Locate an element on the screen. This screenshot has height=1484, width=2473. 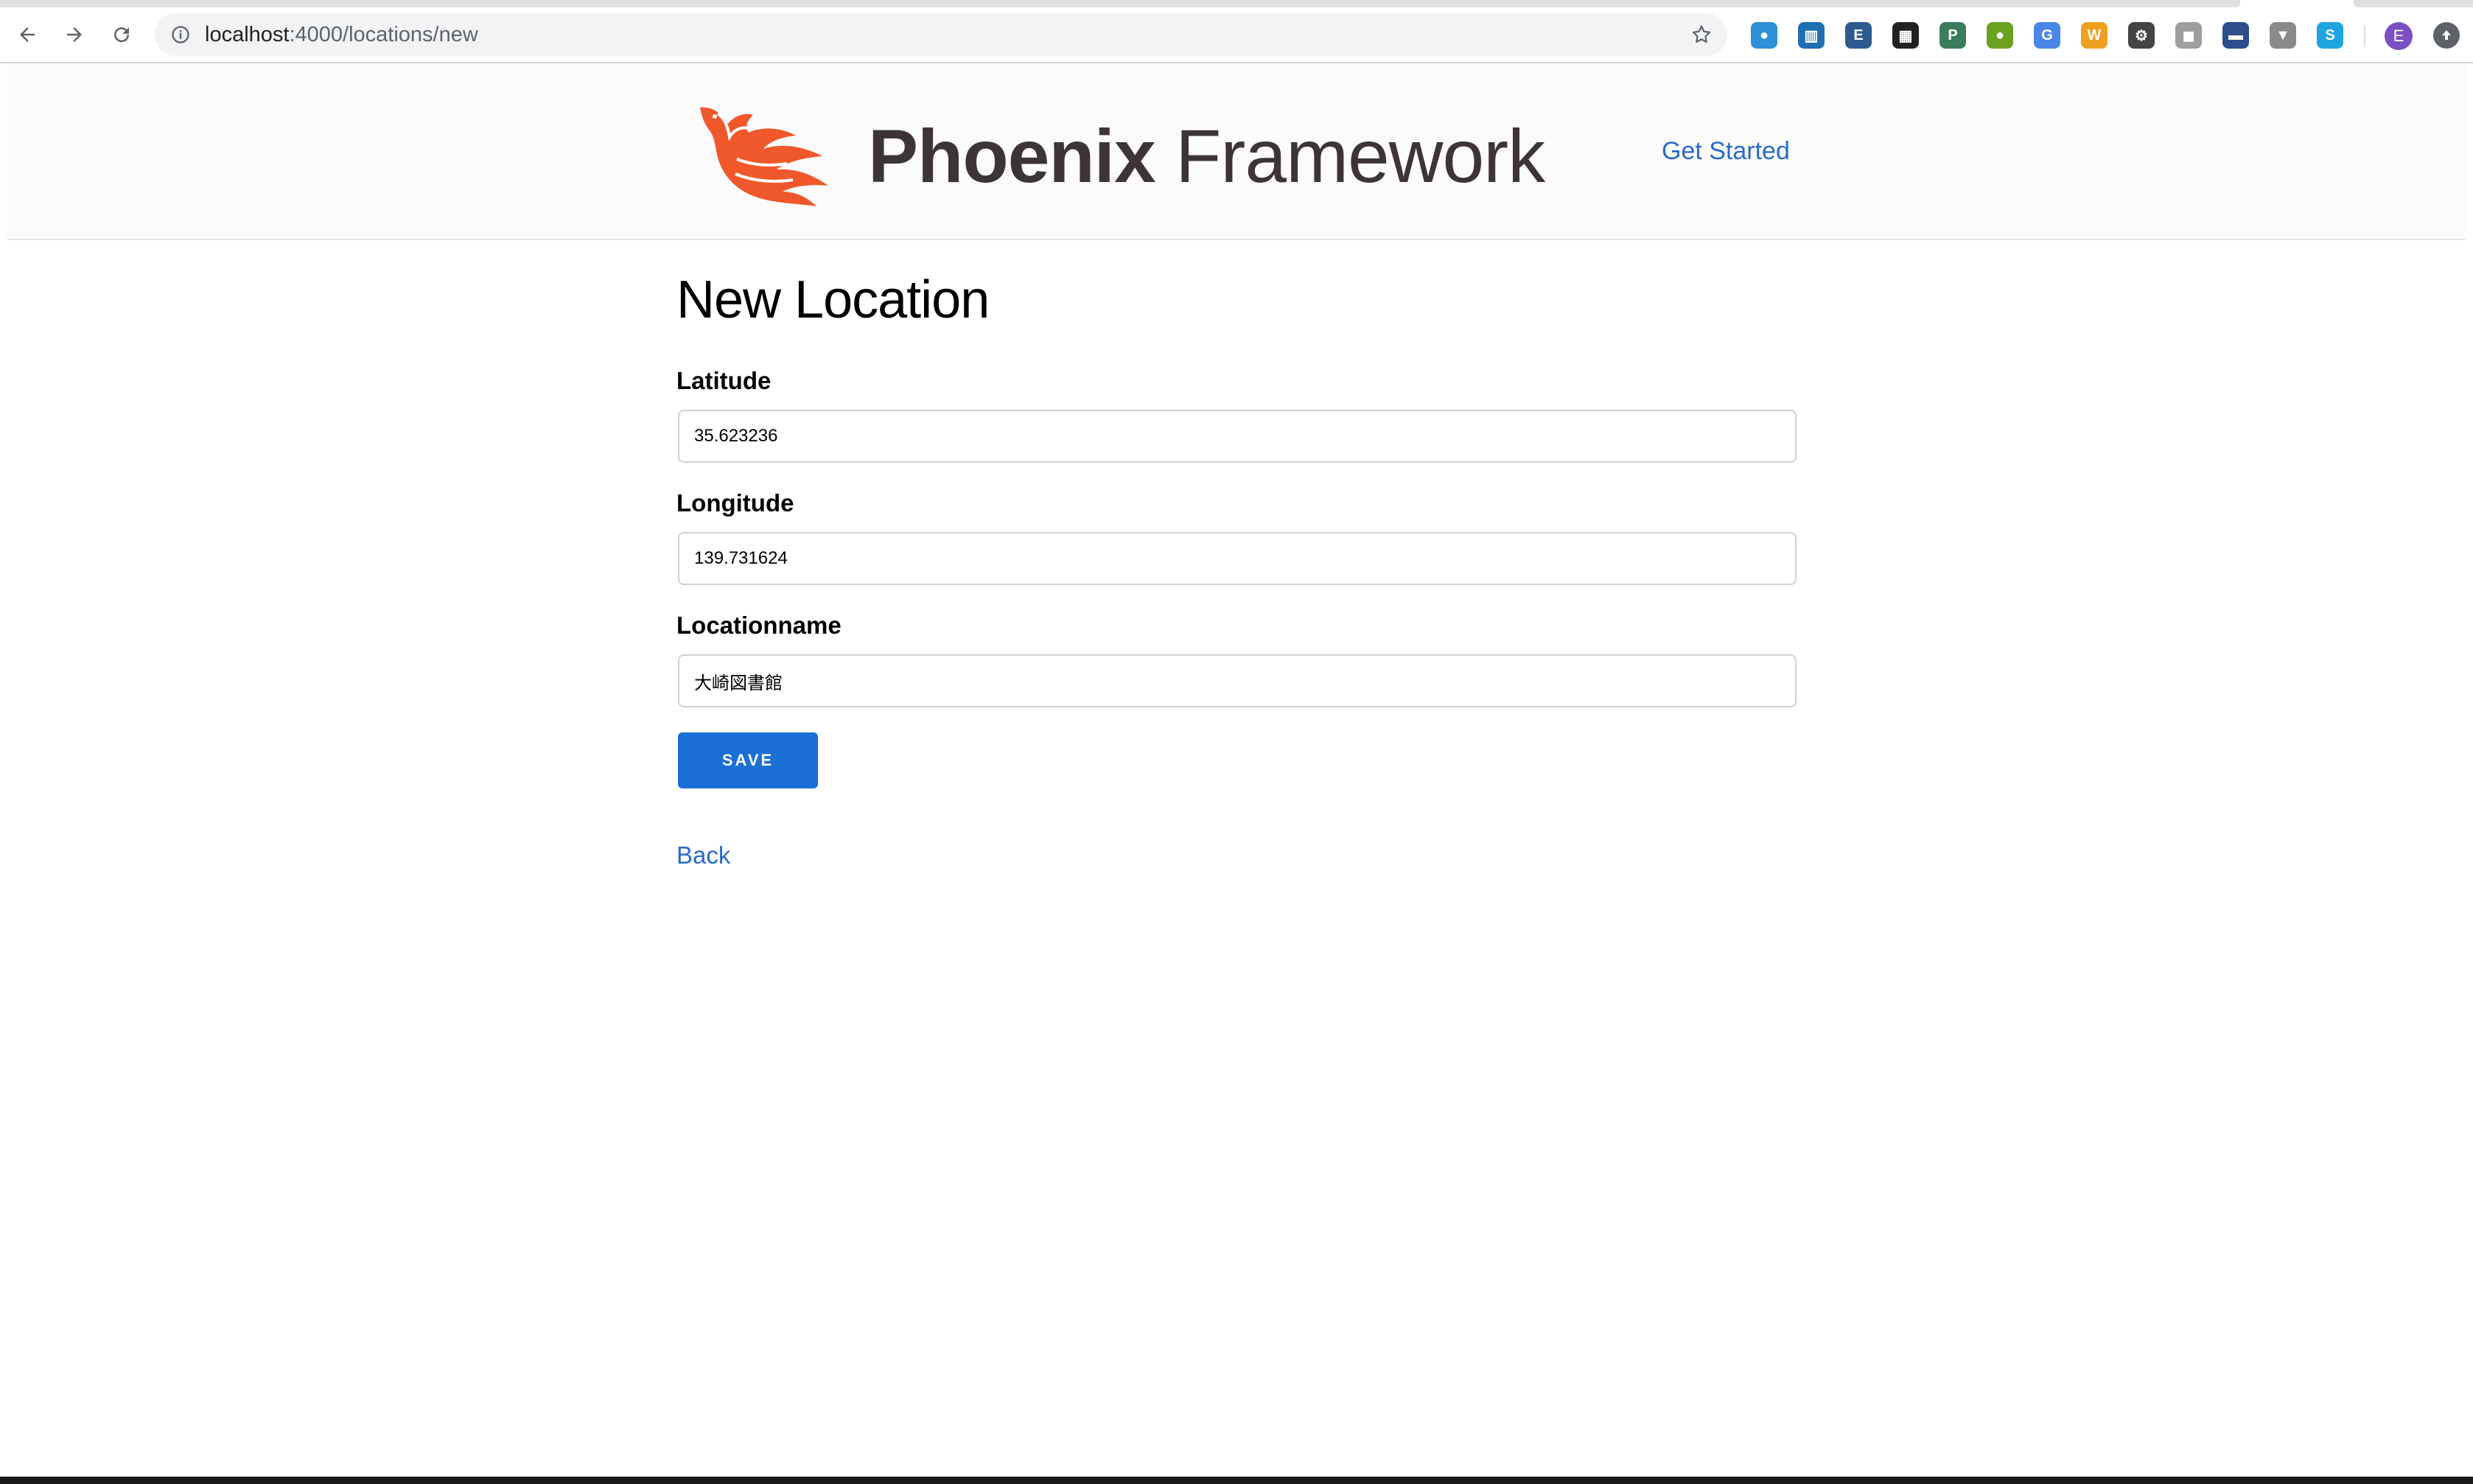
reload-icon is located at coordinates (122, 35).